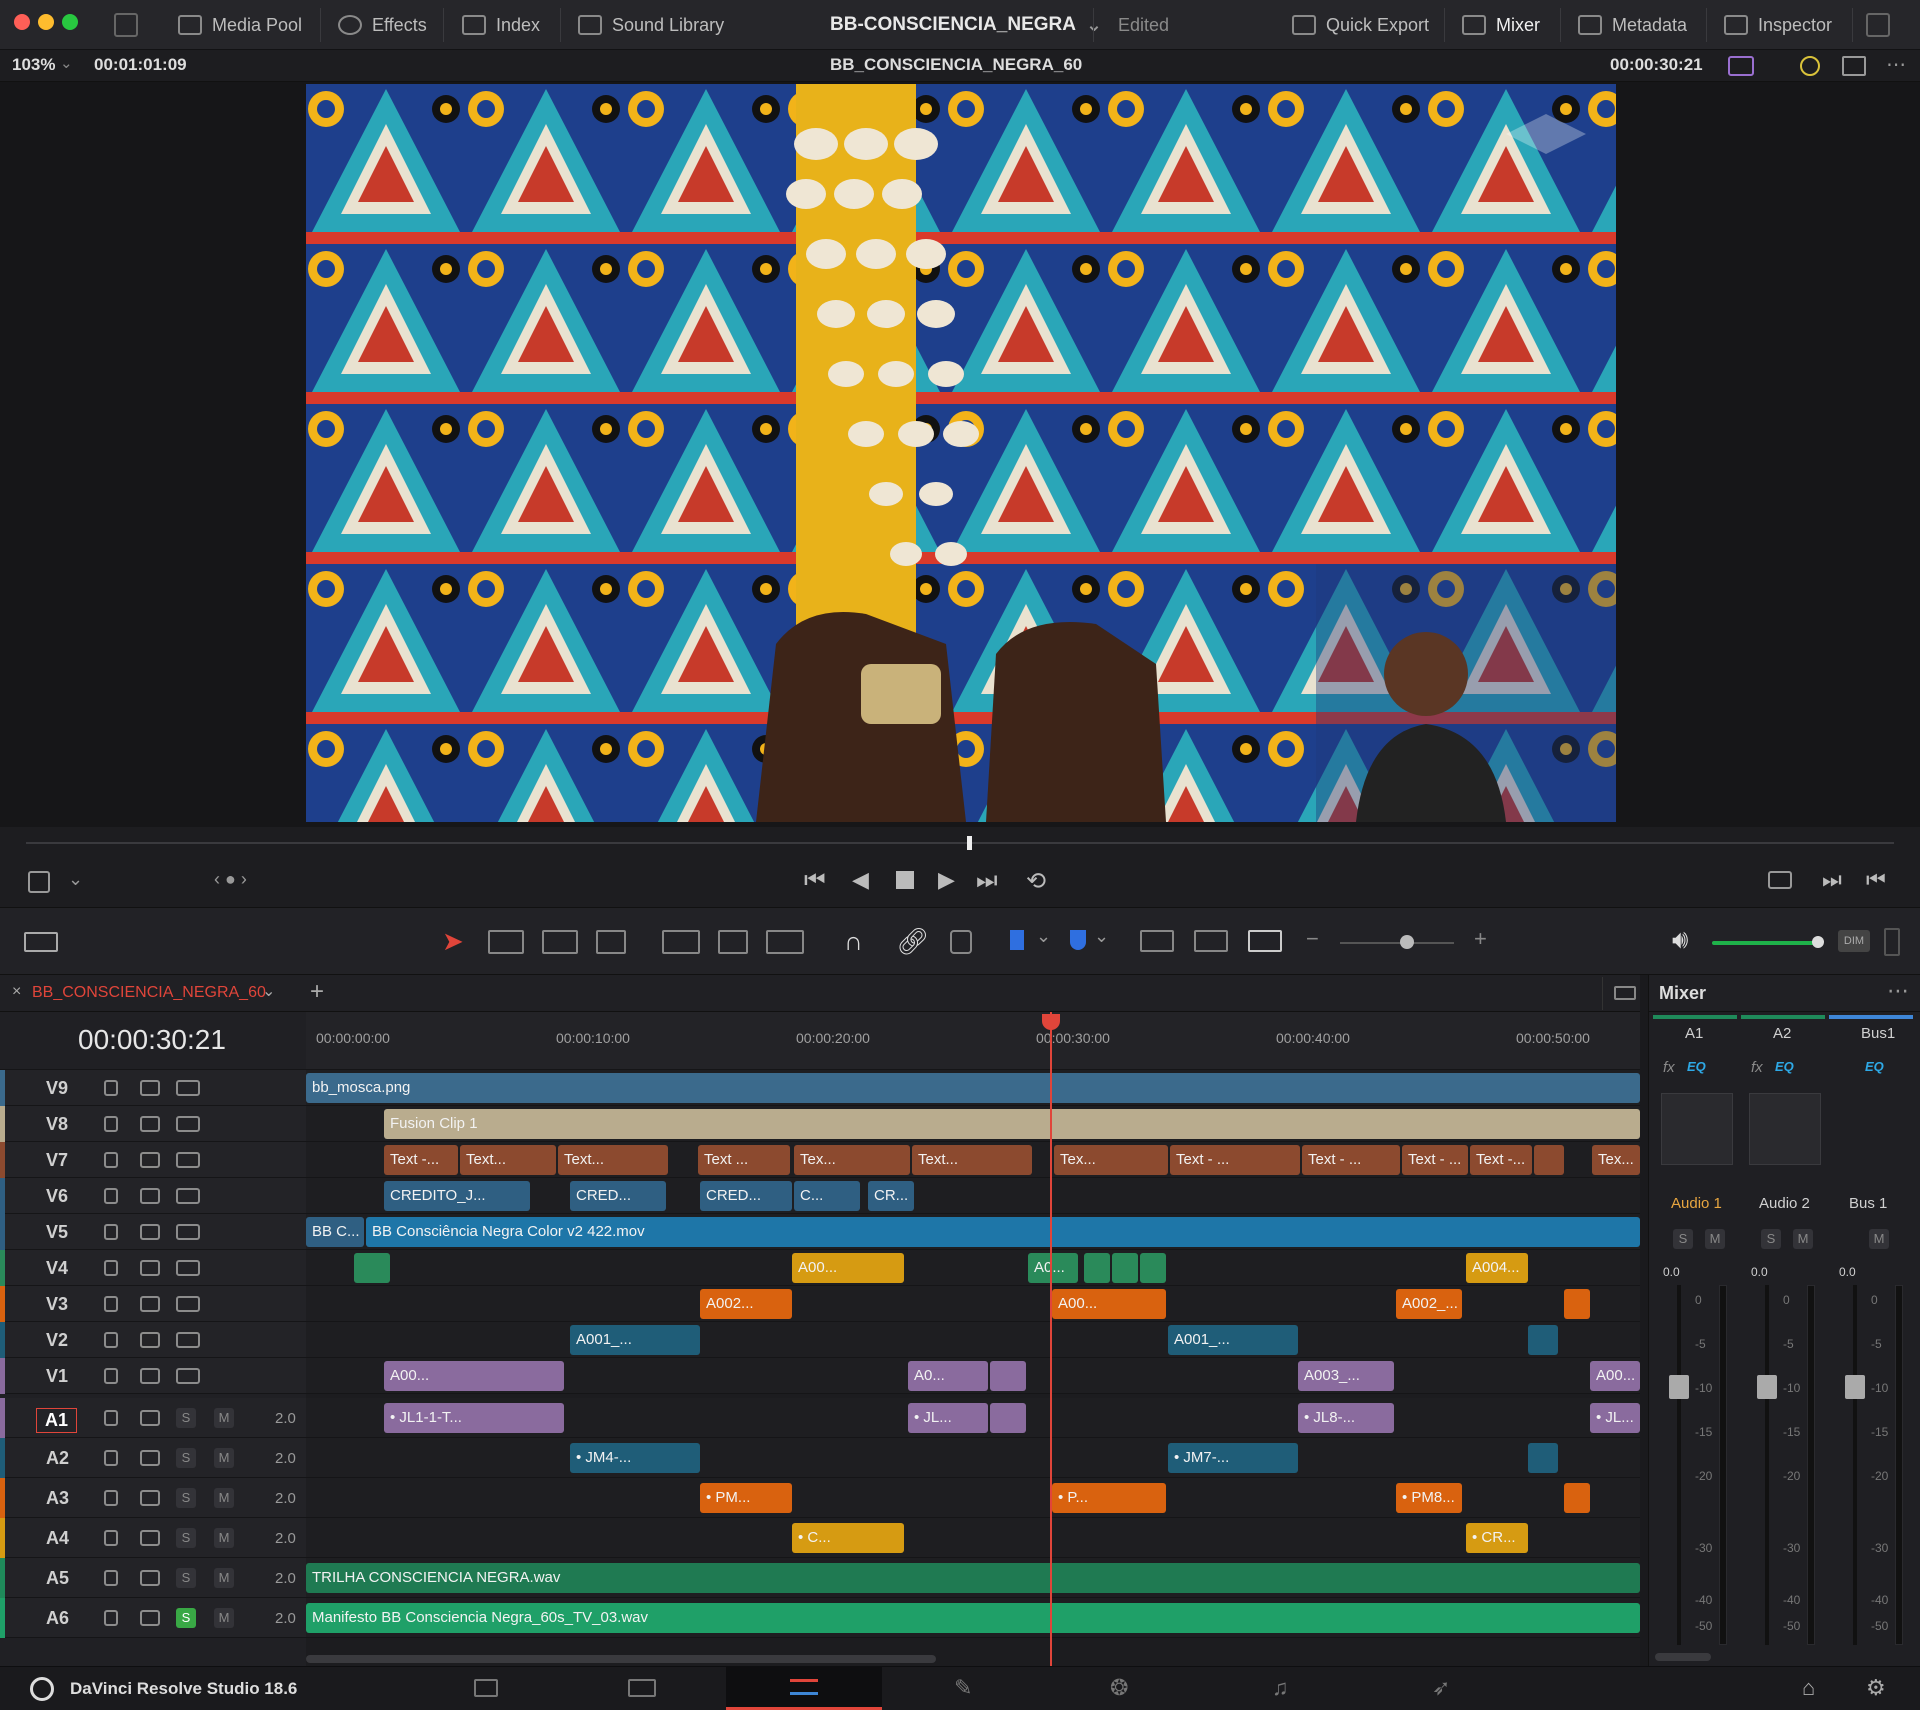 This screenshot has height=1710, width=1920. Describe the element at coordinates (642, 1688) in the screenshot. I see `cut-page-icon` at that location.